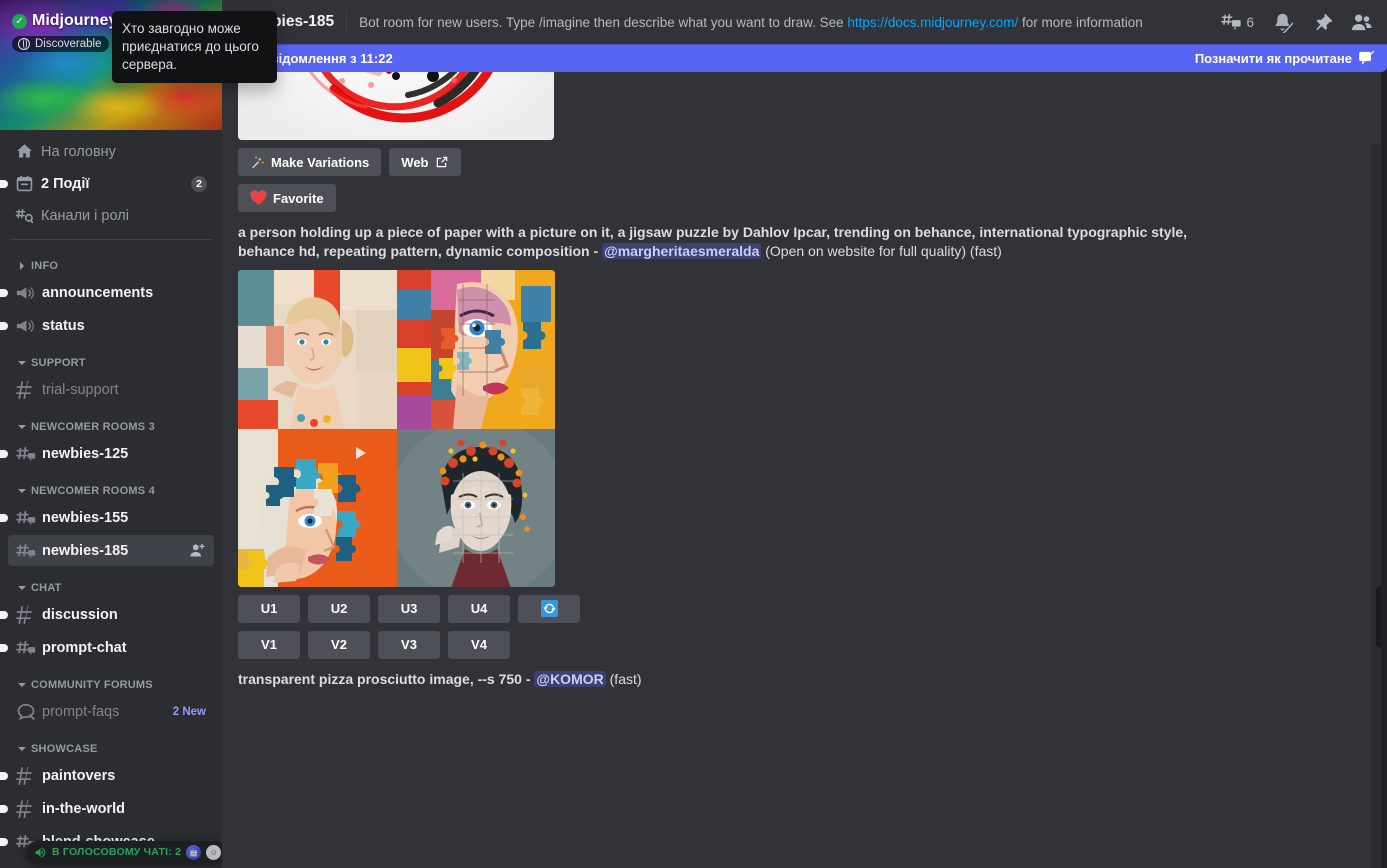 Image resolution: width=1387 pixels, height=868 pixels. Describe the element at coordinates (115, 261) in the screenshot. I see `category-info: INFO` at that location.